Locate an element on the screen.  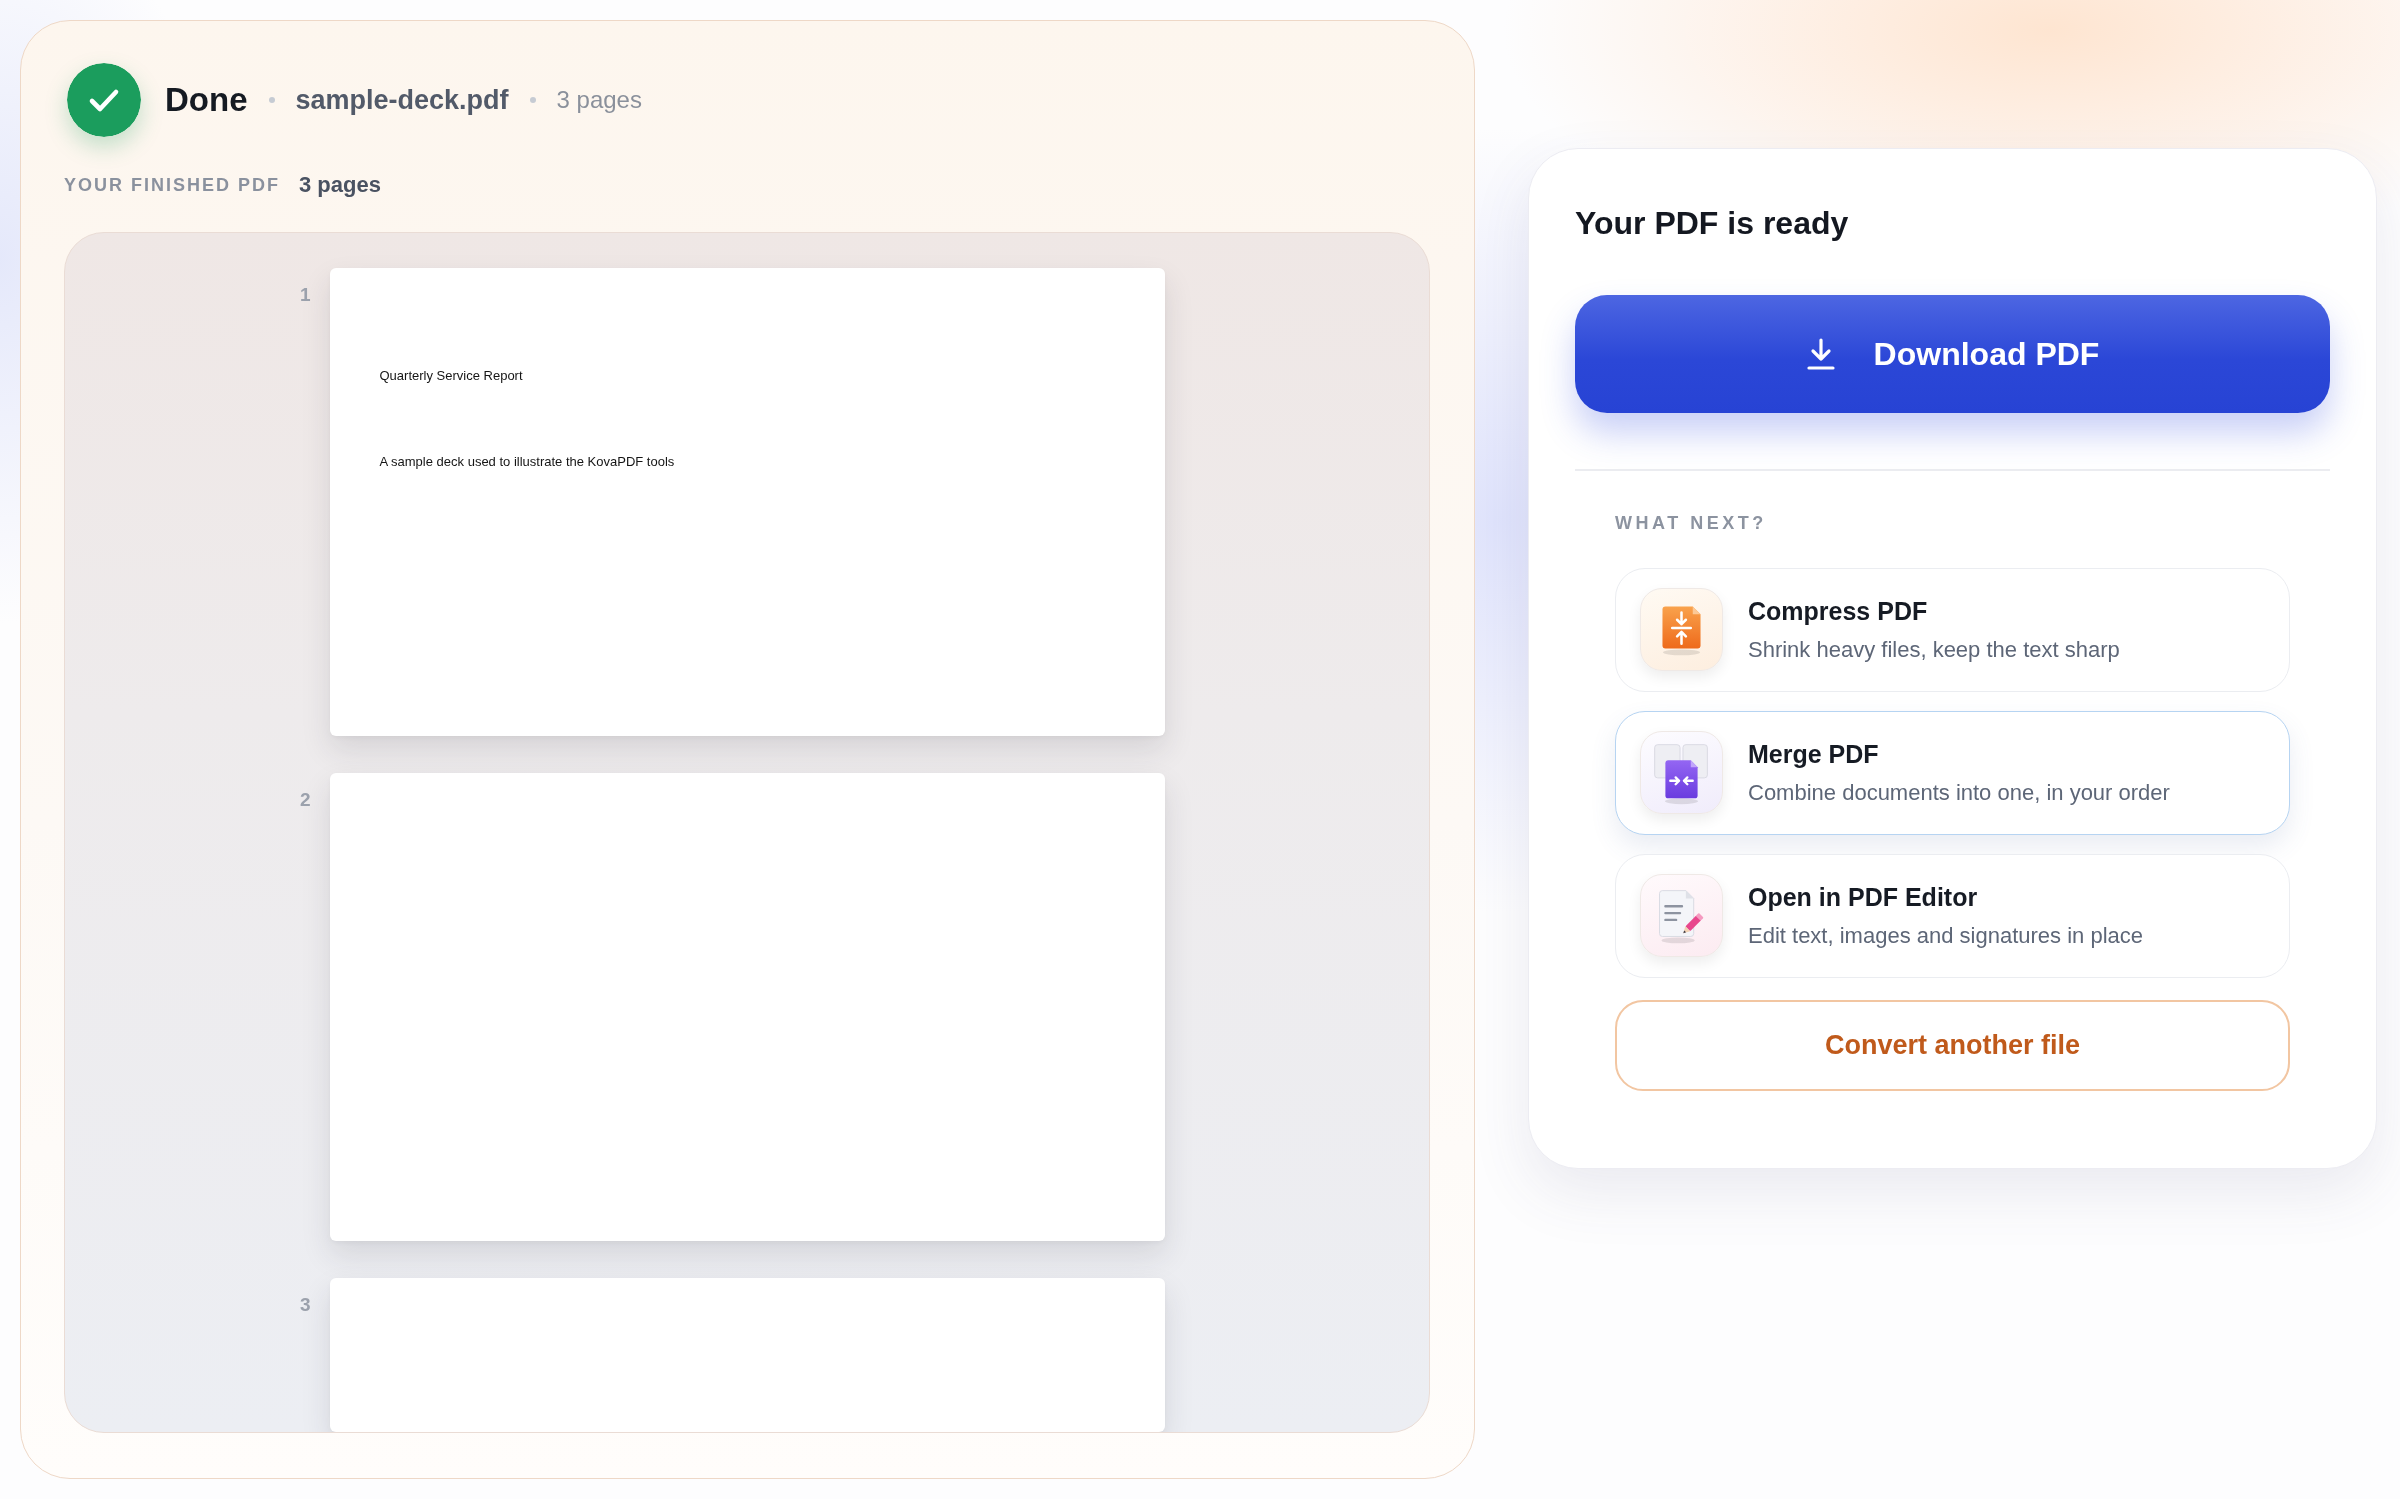
page-text: Quarterly Service Report is located at coordinates (451, 376).